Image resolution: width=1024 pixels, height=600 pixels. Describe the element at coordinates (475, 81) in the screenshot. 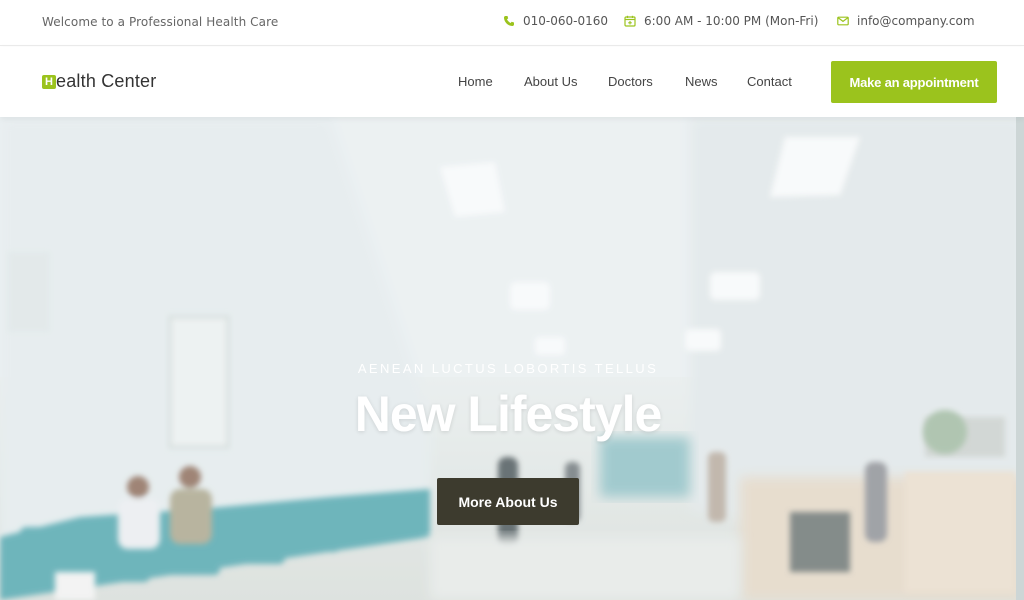

I see `nav-home: Home` at that location.